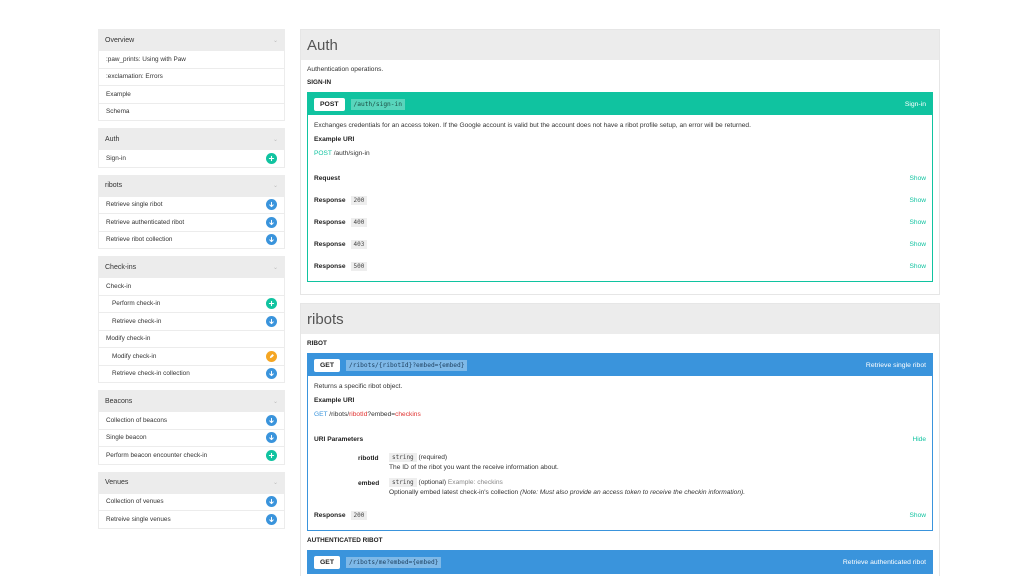 This screenshot has width=1024, height=576. Describe the element at coordinates (191, 401) in the screenshot. I see `sidebar-group-header: Beacons ⌄` at that location.